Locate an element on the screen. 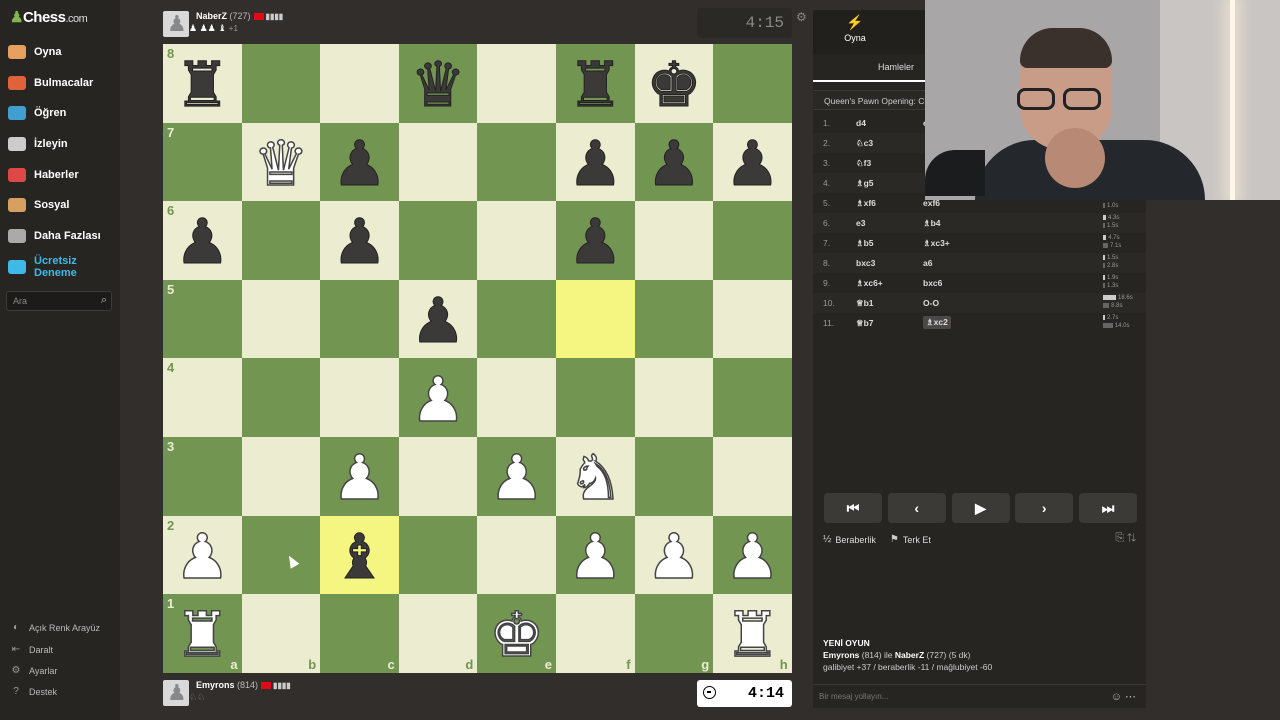 The width and height of the screenshot is (1280, 720). square-g3 is located at coordinates (674, 476).